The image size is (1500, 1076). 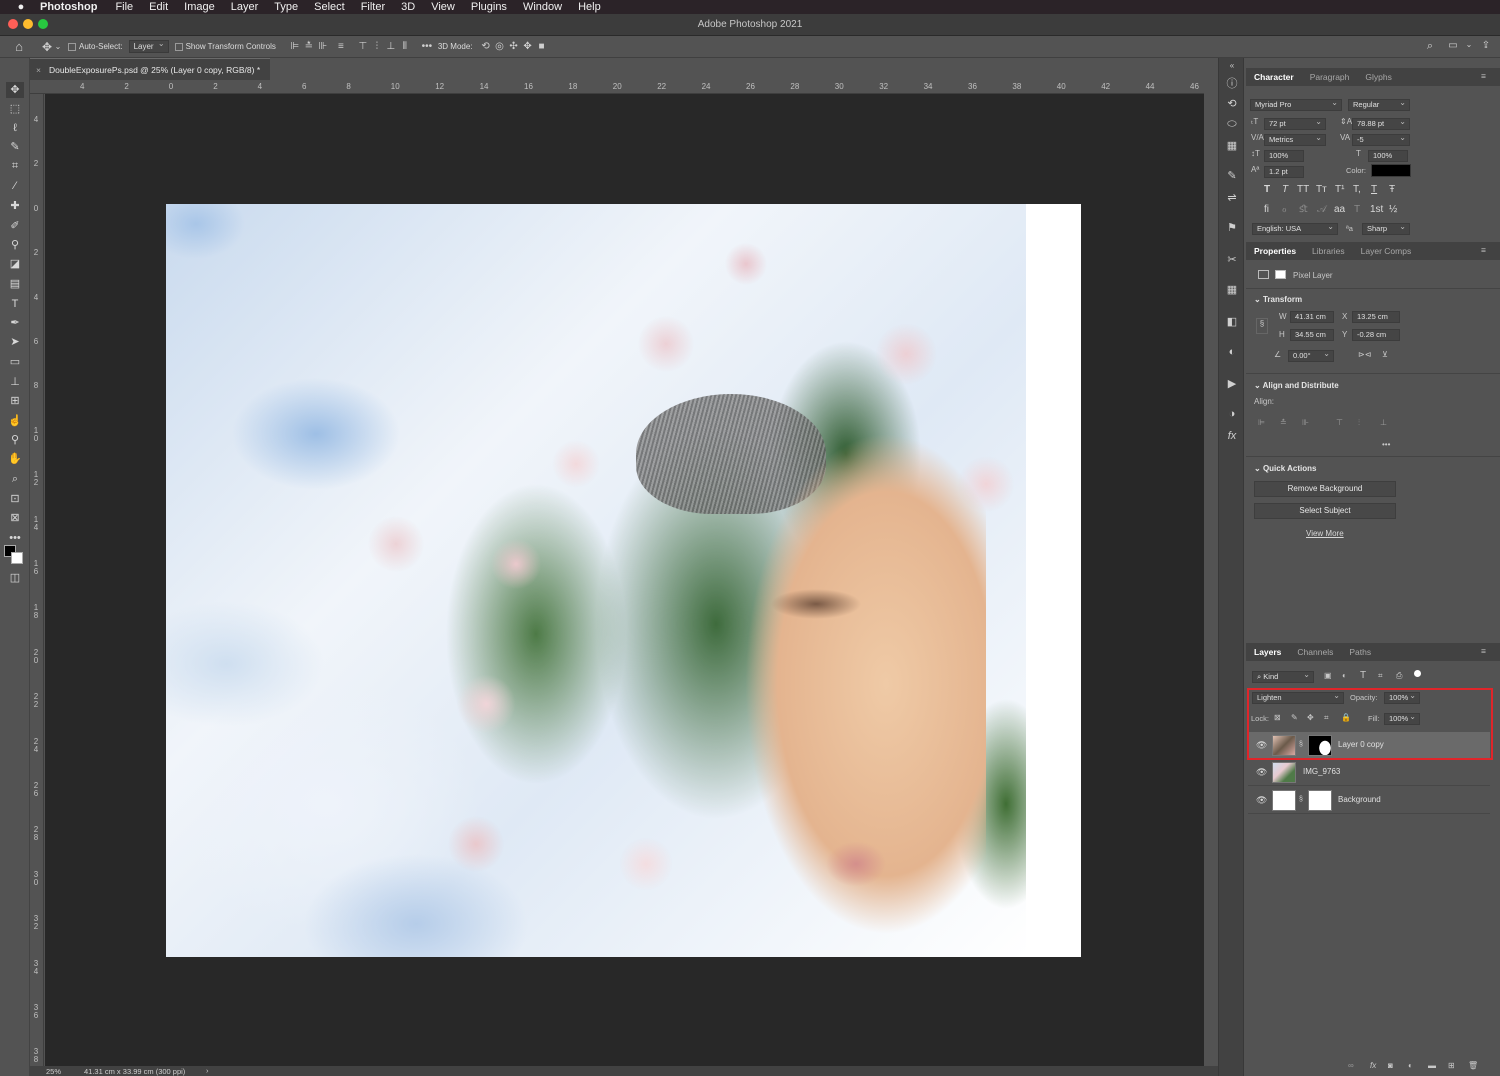 I want to click on healing-brush-icon: ✚, so click(x=15, y=206).